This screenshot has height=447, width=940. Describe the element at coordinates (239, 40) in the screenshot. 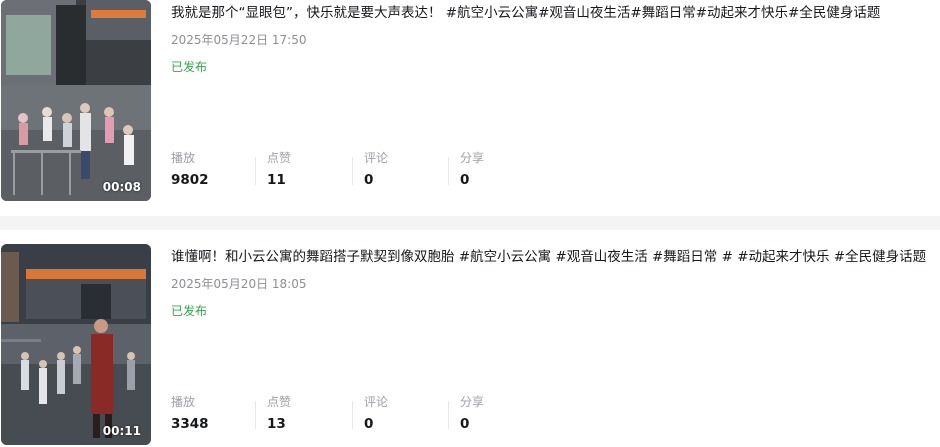

I see `publish-time: 2025年05月22日 17:50` at that location.